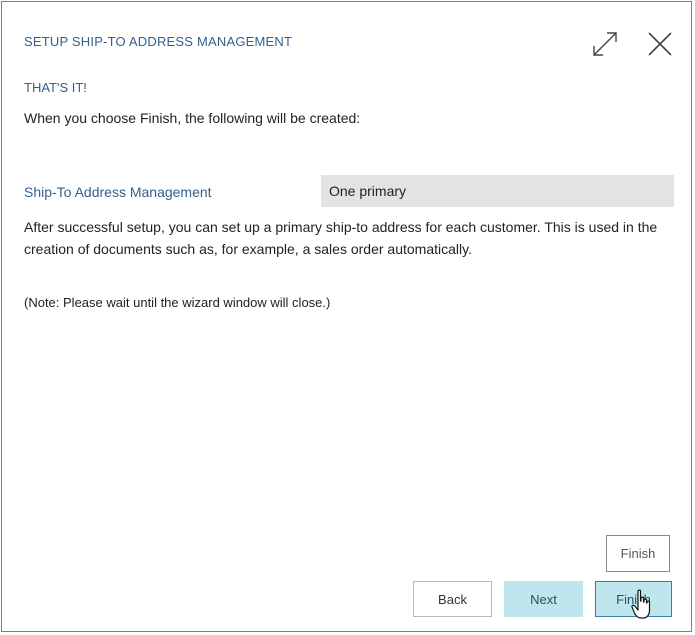 The height and width of the screenshot is (635, 695). Describe the element at coordinates (642, 606) in the screenshot. I see `hand-cursor-icon` at that location.